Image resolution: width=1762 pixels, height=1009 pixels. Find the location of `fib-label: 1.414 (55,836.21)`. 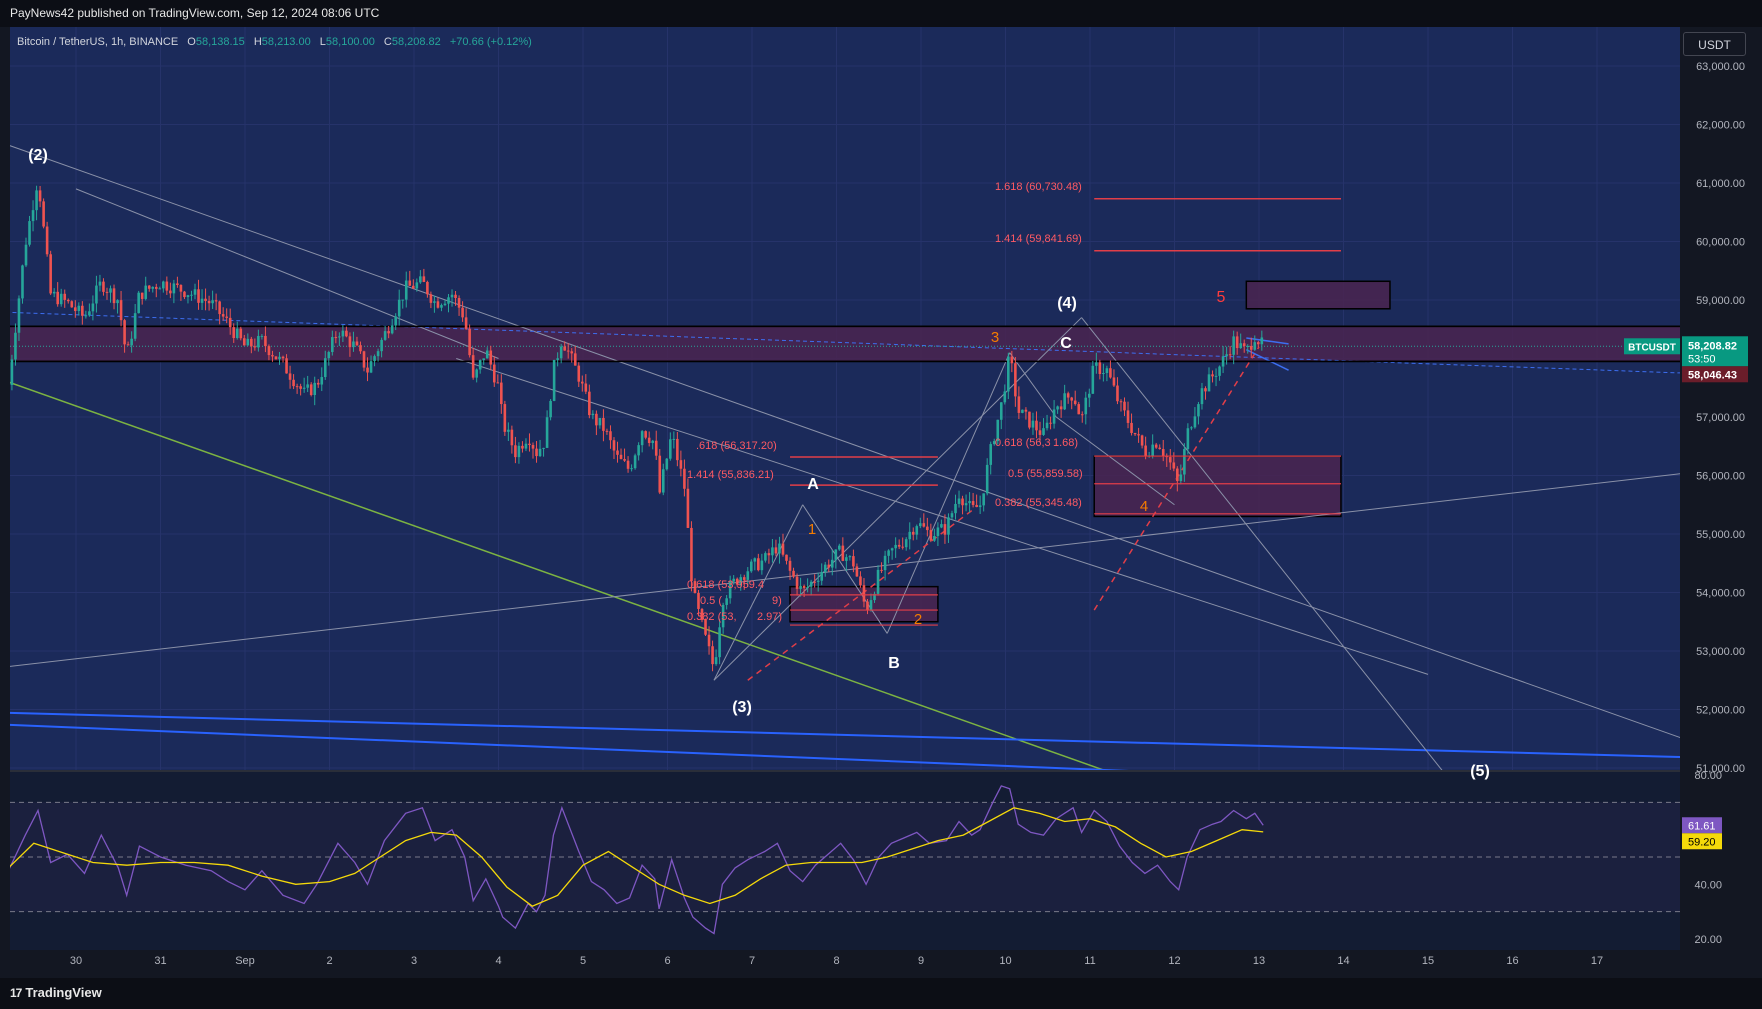

fib-label: 1.414 (55,836.21) is located at coordinates (730, 475).